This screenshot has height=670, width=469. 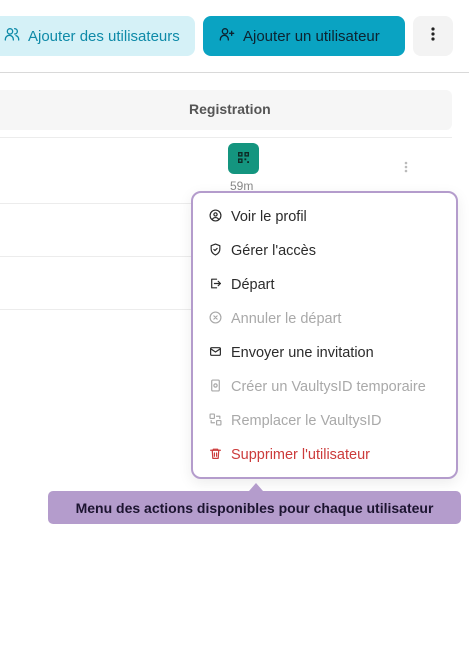 I want to click on mail-icon, so click(x=215, y=353).